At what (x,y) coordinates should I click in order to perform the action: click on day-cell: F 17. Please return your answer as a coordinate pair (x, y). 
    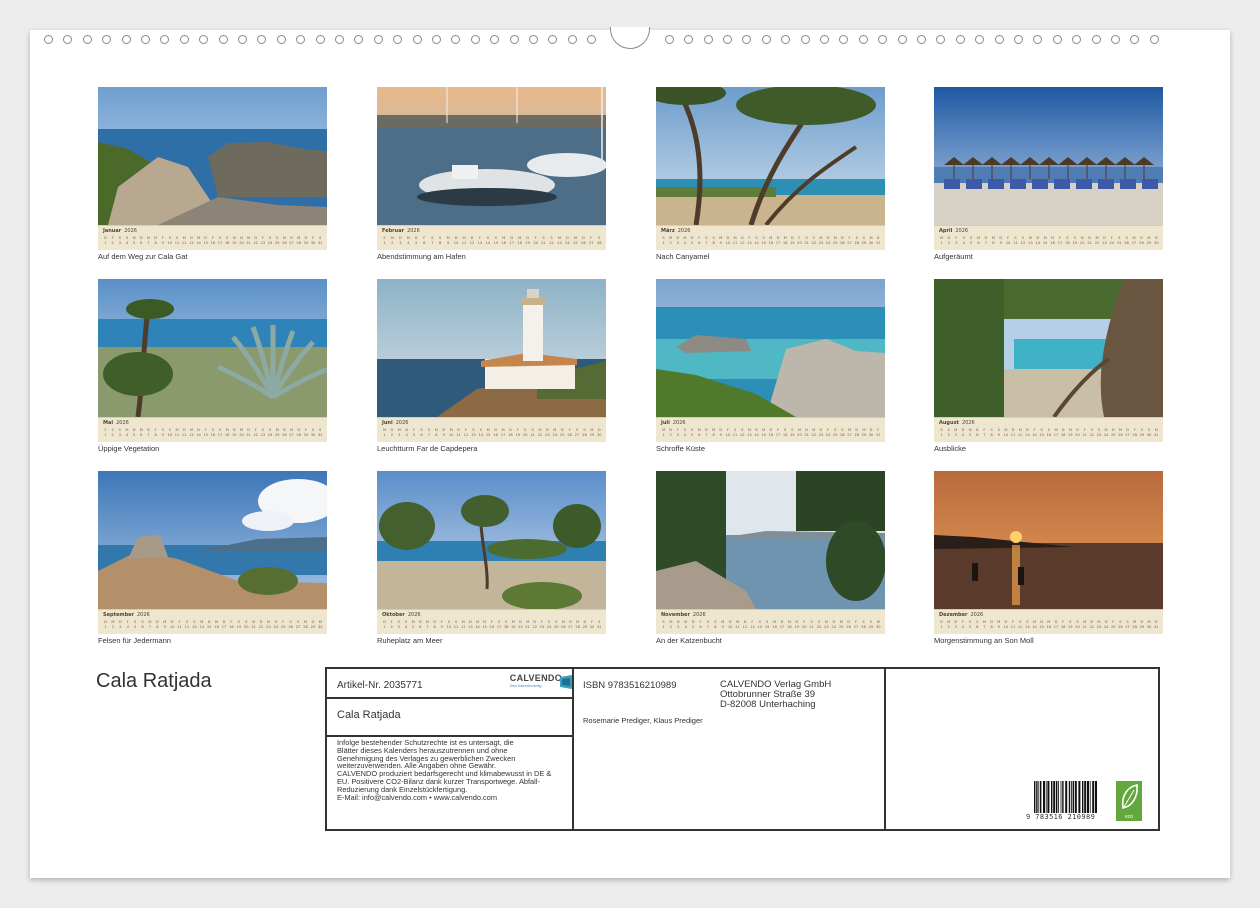
    Looking at the image, I should click on (1060, 240).